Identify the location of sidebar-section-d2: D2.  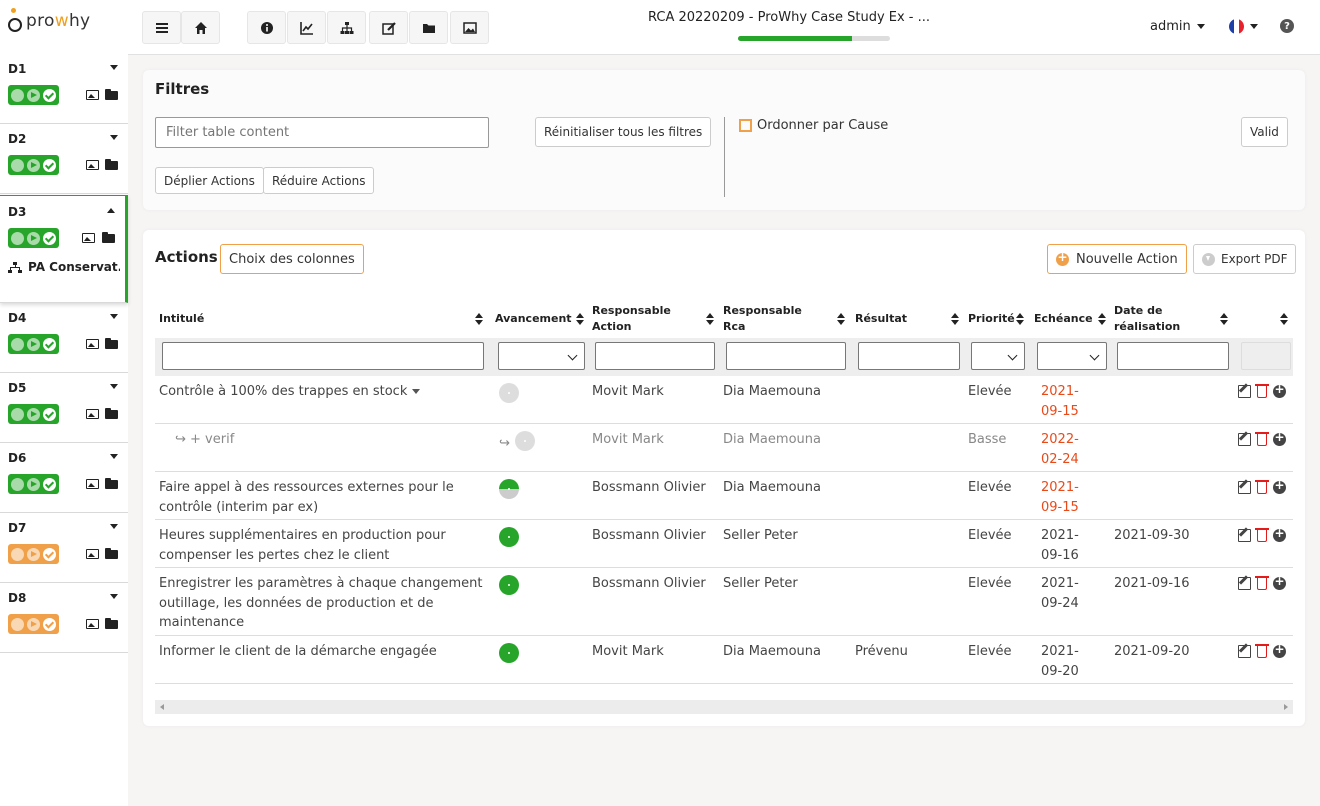
(64, 158).